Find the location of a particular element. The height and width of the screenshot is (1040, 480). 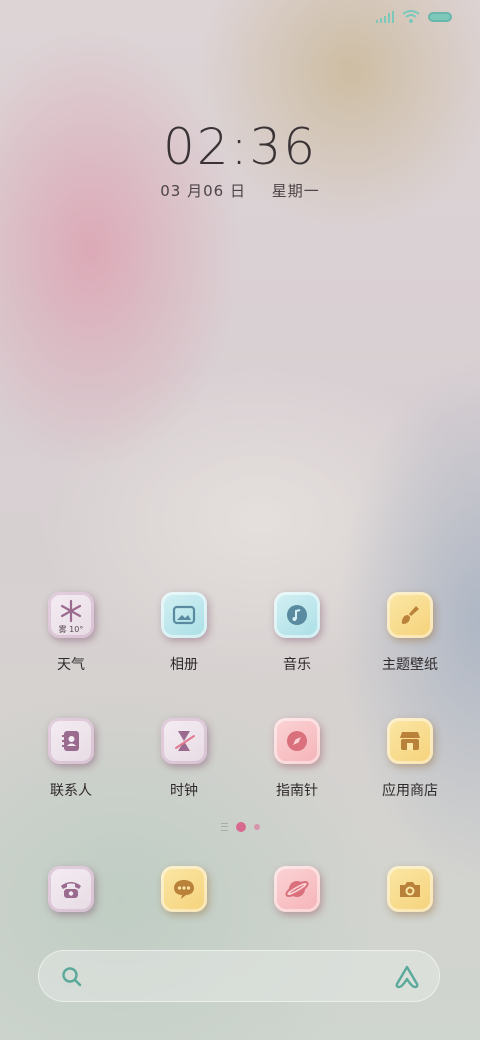

app-gallery: 相册 is located at coordinates (184, 633).